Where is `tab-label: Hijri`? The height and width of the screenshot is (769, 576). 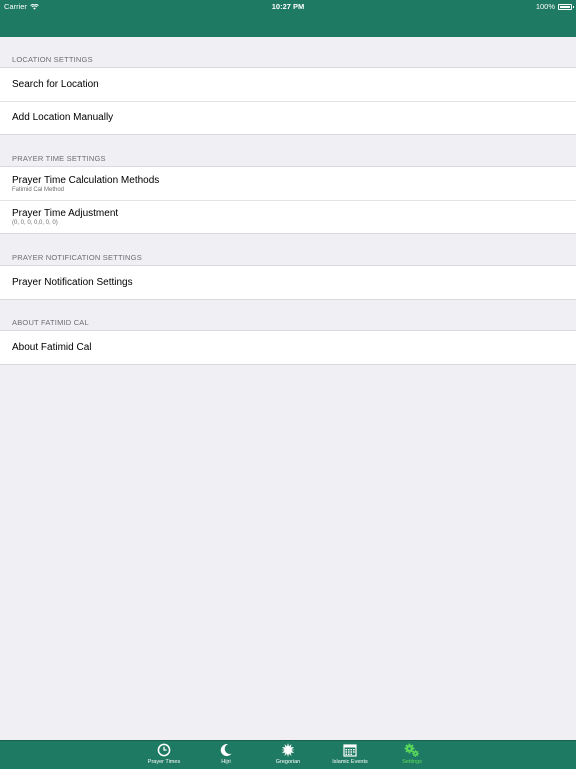
tab-label: Hijri is located at coordinates (226, 762).